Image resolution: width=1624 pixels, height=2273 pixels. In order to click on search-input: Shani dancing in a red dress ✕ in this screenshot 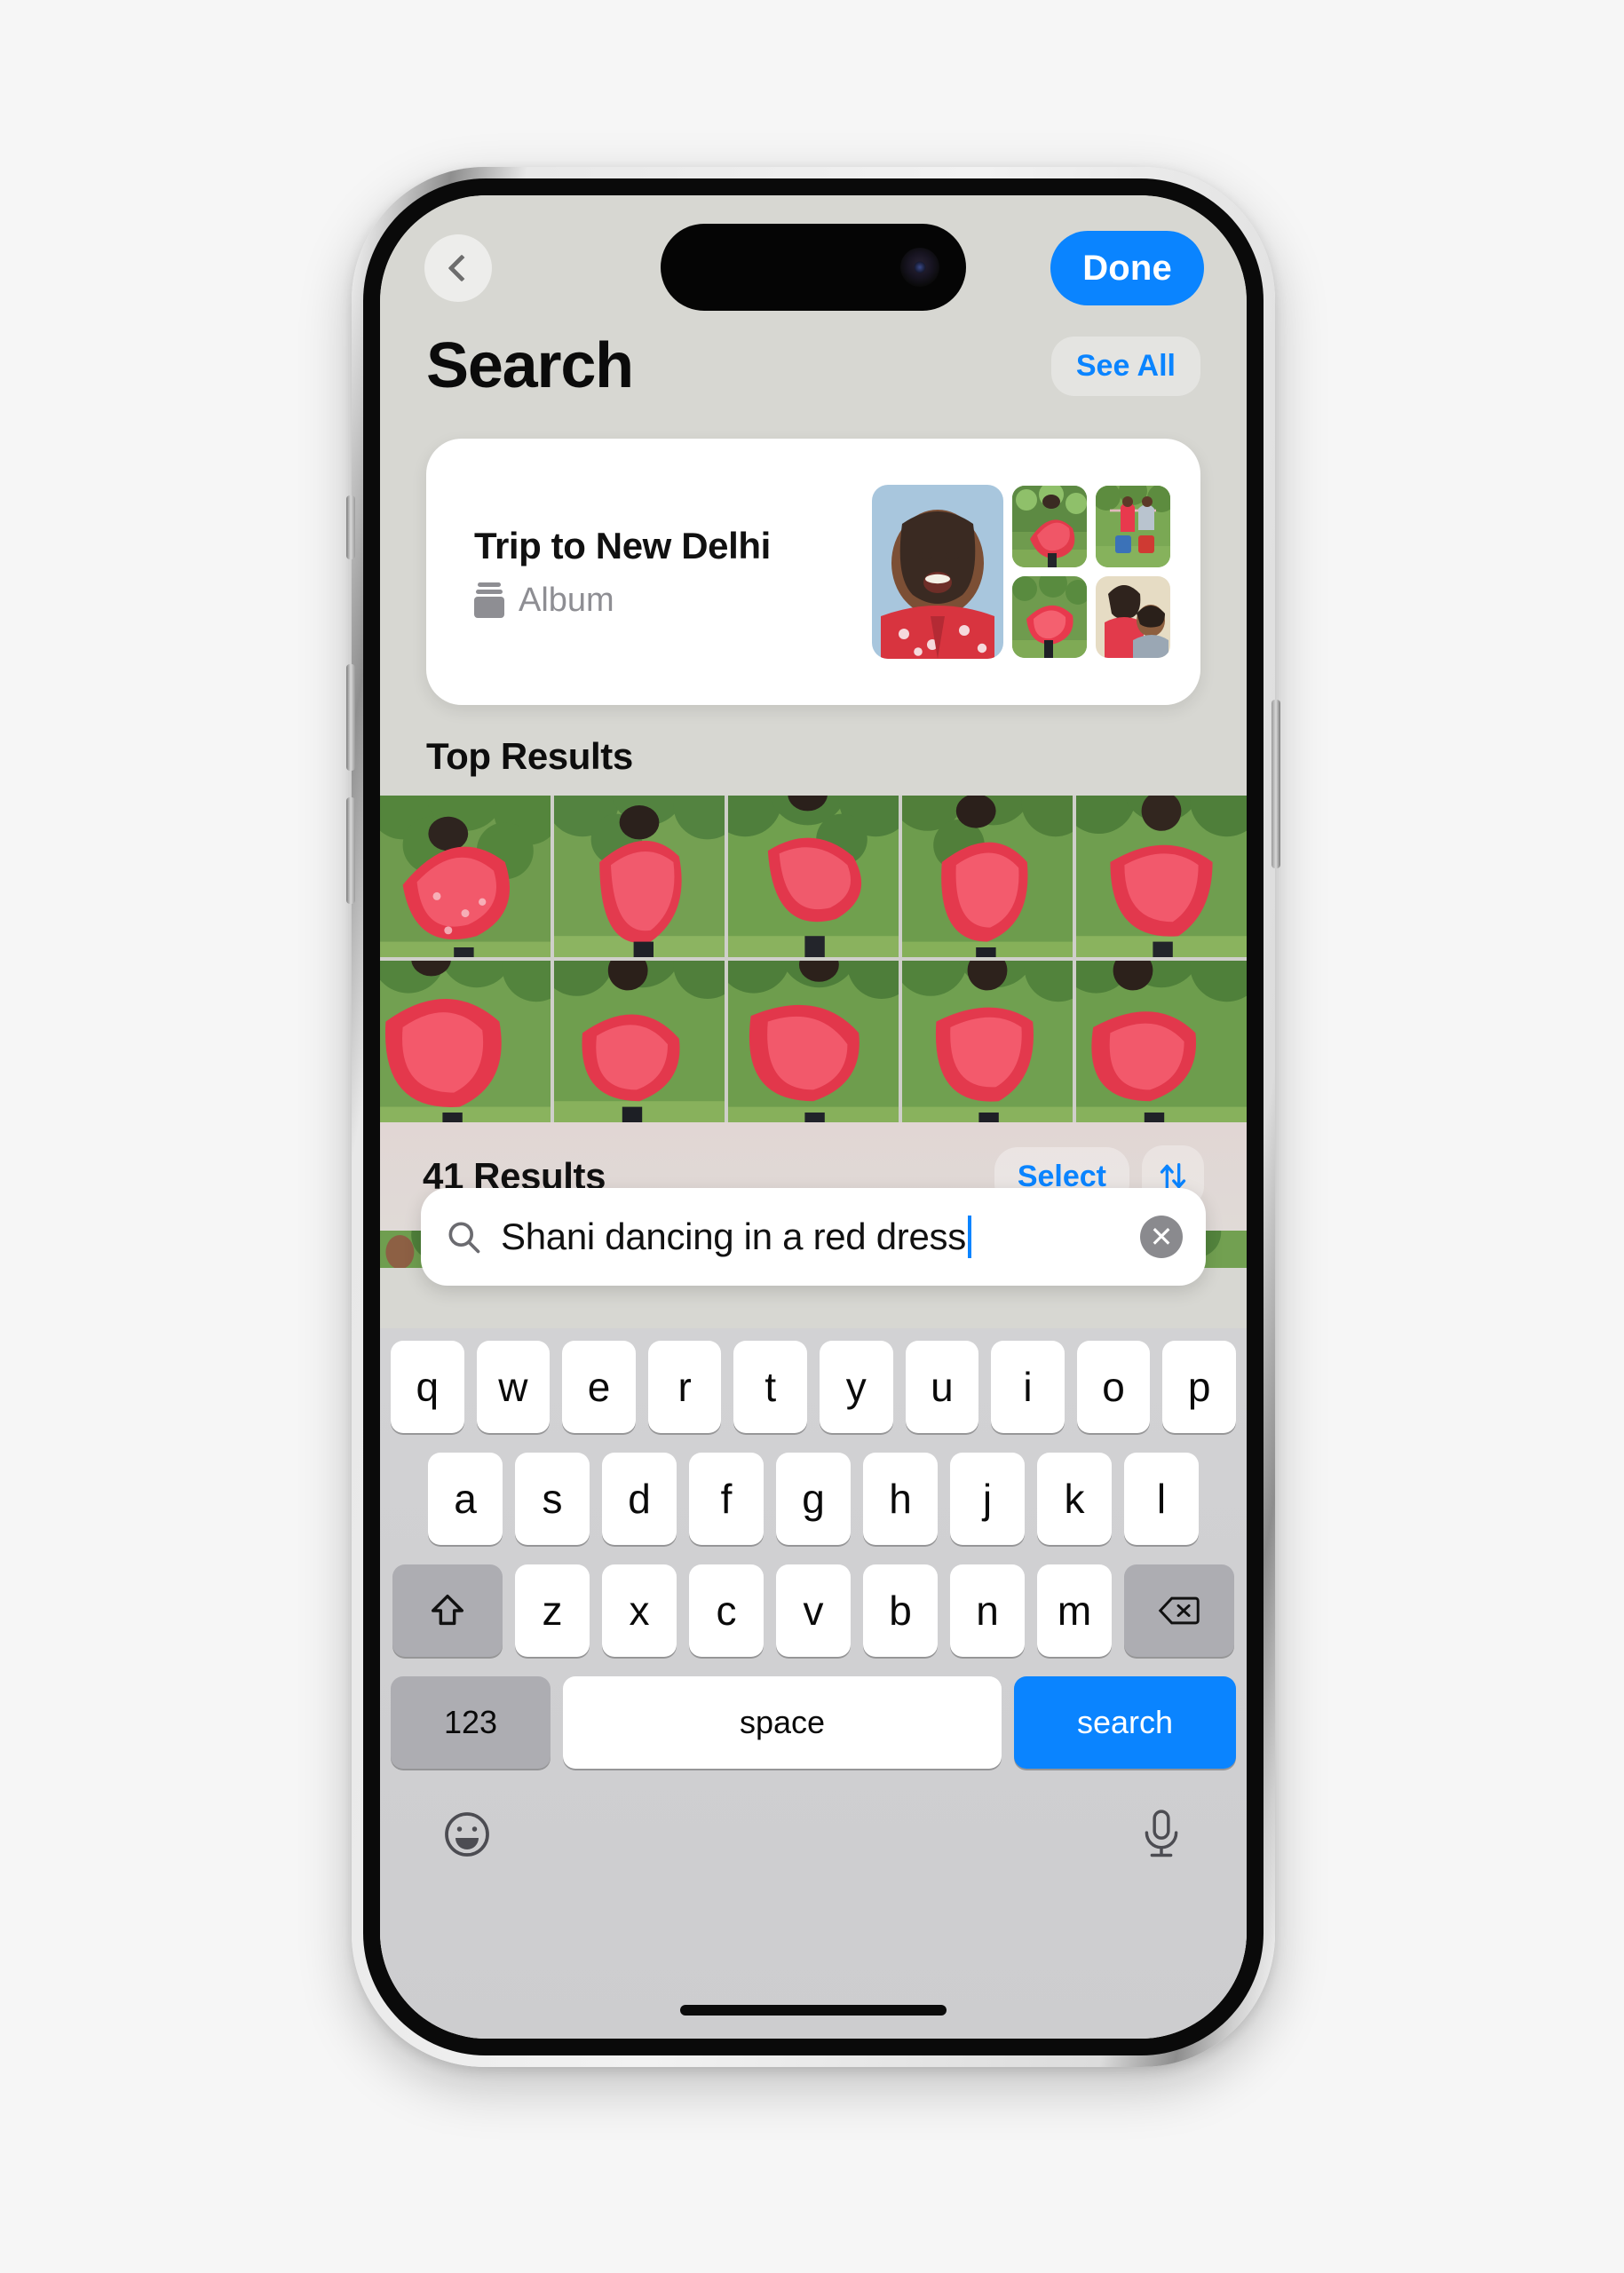, I will do `click(813, 1237)`.